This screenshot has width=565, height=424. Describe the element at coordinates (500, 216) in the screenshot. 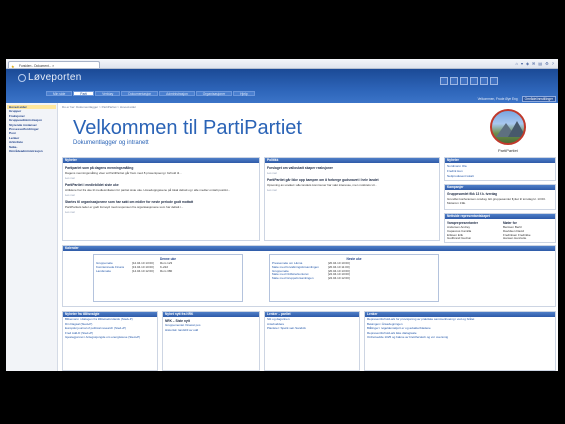

I see `representatives-heading: Nettside representantskapet` at that location.